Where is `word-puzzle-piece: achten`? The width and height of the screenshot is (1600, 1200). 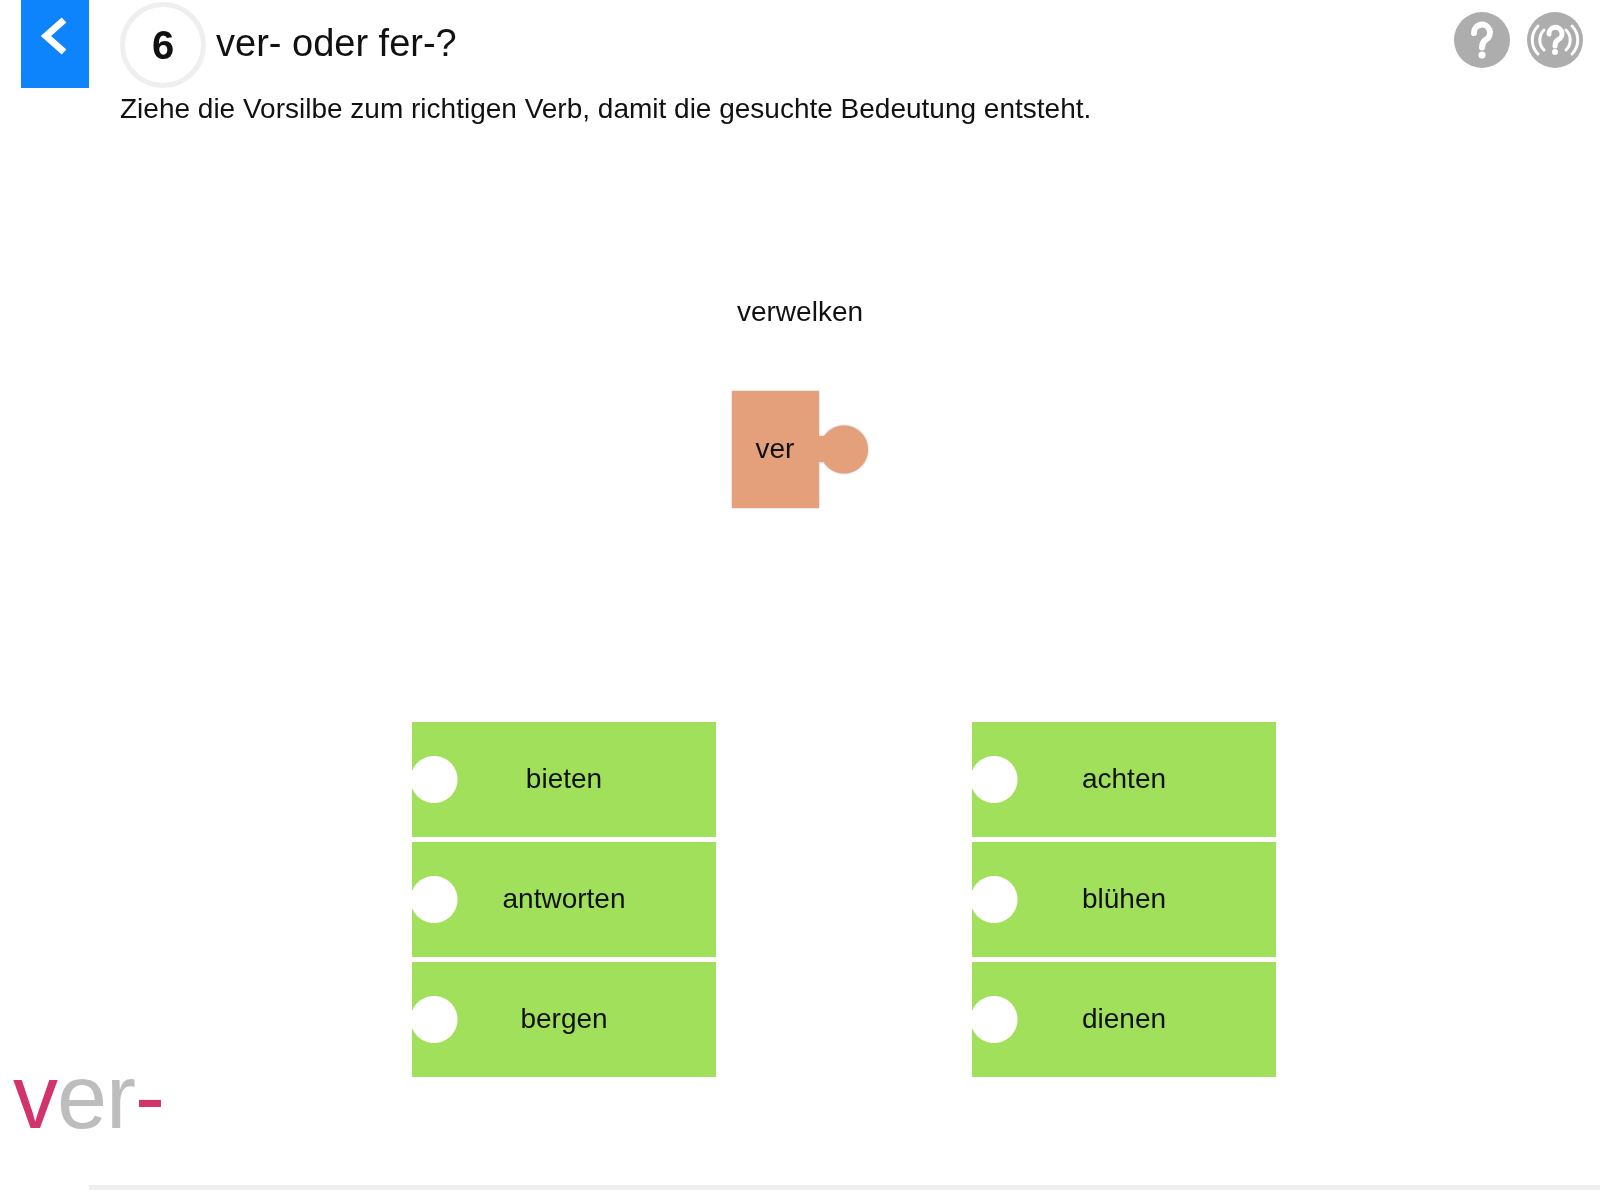
word-puzzle-piece: achten is located at coordinates (1124, 779).